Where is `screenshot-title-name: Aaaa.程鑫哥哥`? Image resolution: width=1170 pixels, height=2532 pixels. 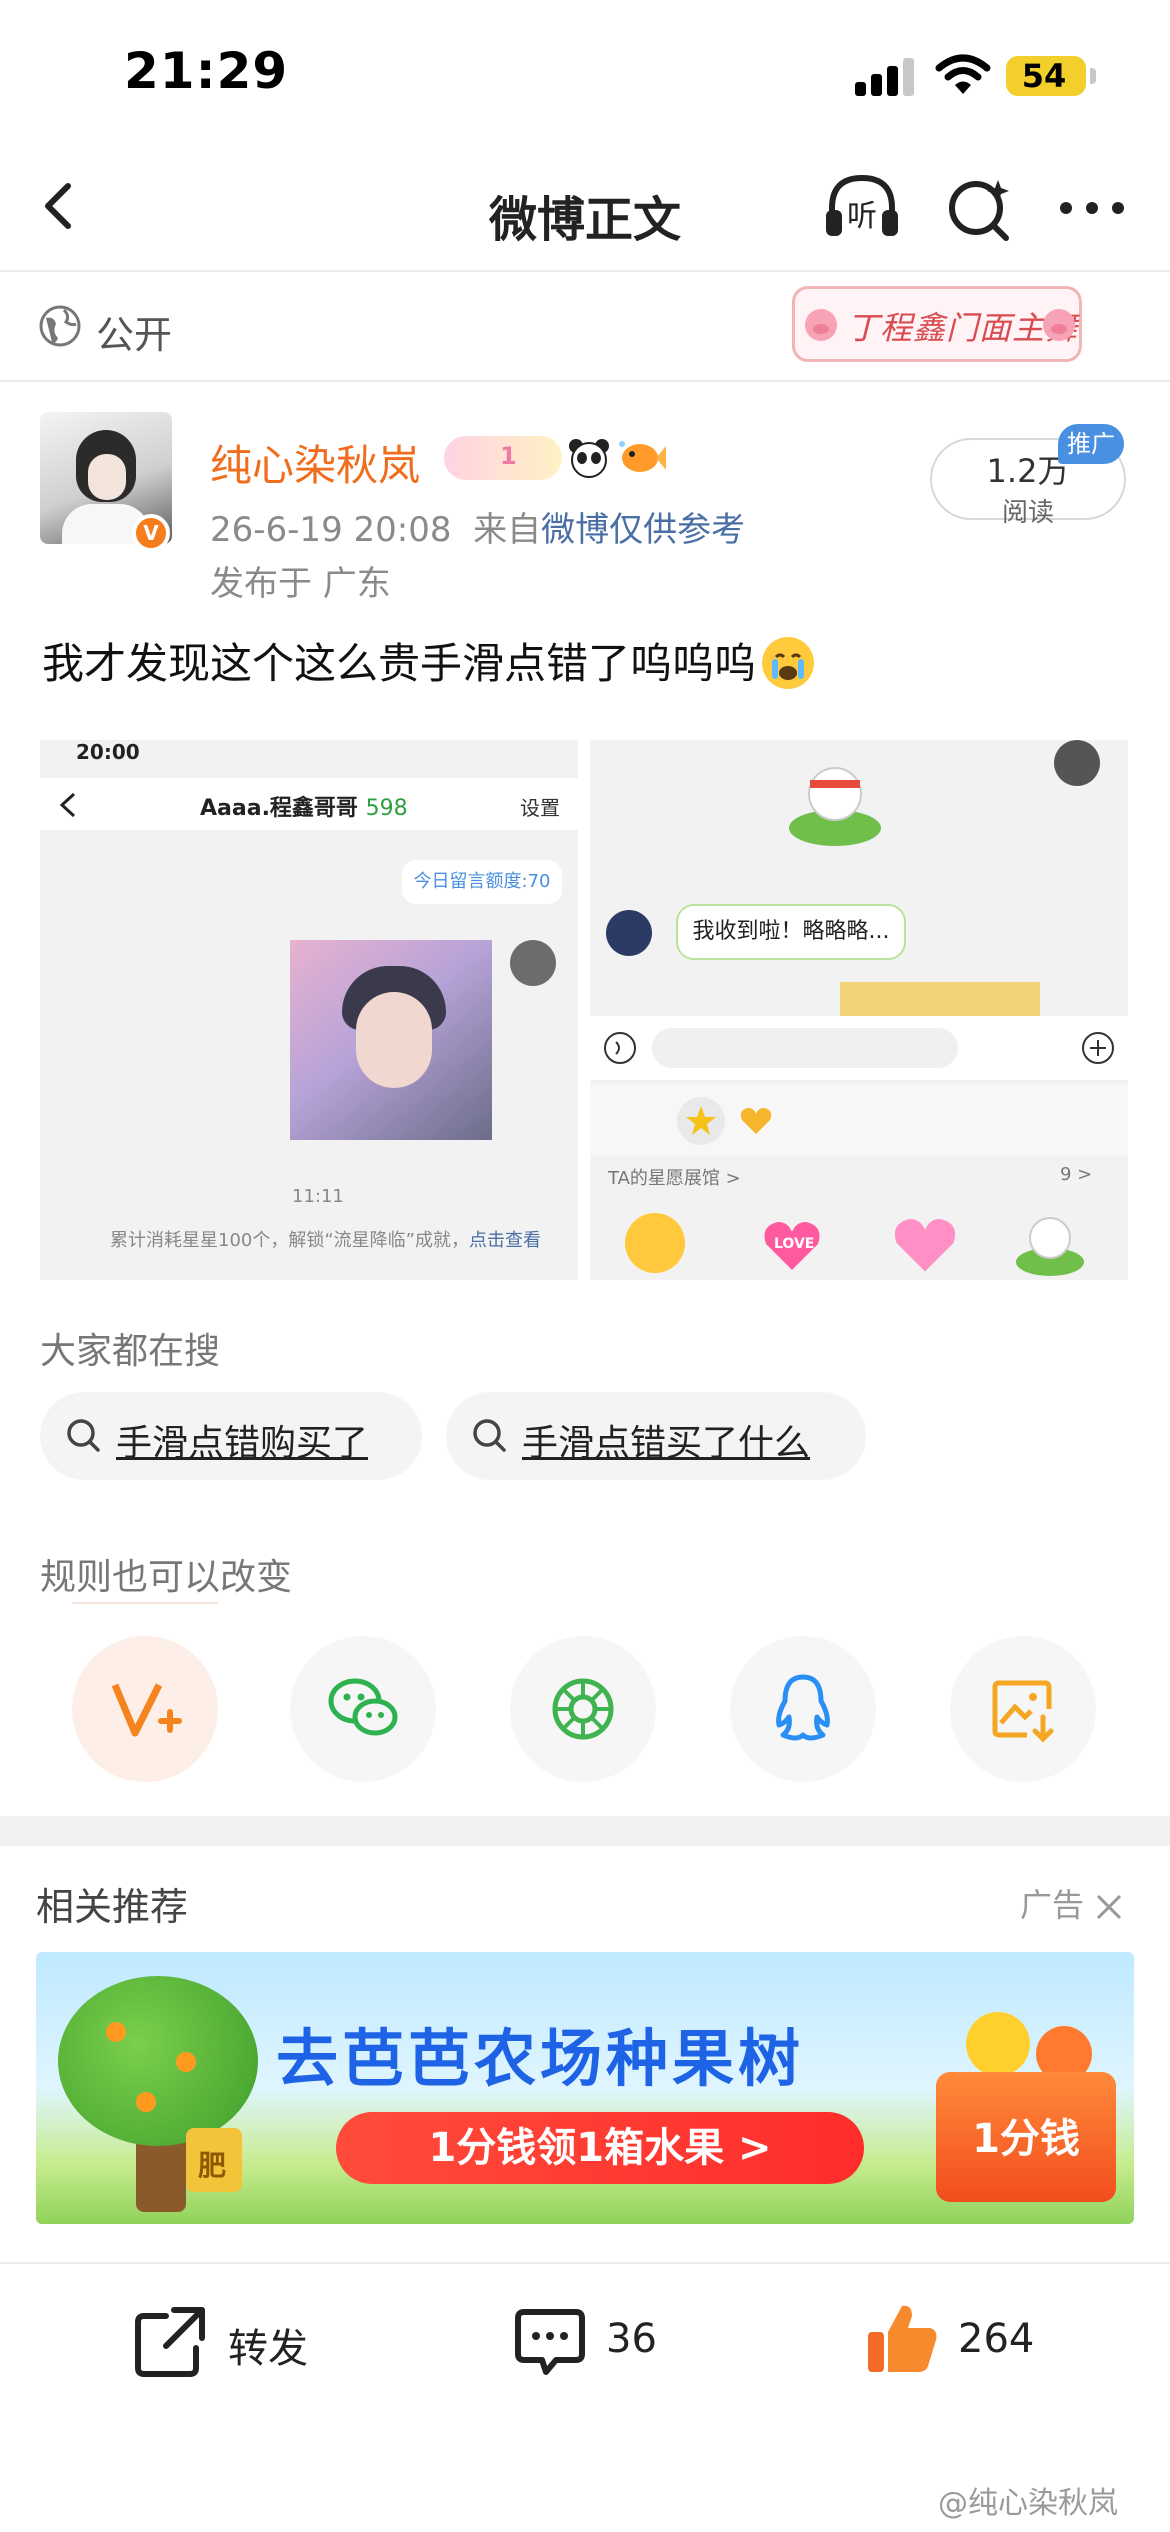
screenshot-title-name: Aaaa.程鑫哥哥 is located at coordinates (279, 808).